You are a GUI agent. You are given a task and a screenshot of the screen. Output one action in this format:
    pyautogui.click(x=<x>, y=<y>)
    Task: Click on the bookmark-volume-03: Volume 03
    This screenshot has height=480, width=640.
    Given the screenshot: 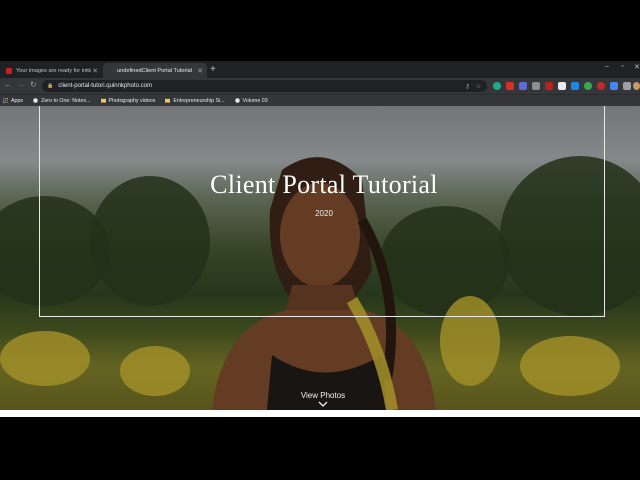 What is the action you would take?
    pyautogui.click(x=251, y=100)
    